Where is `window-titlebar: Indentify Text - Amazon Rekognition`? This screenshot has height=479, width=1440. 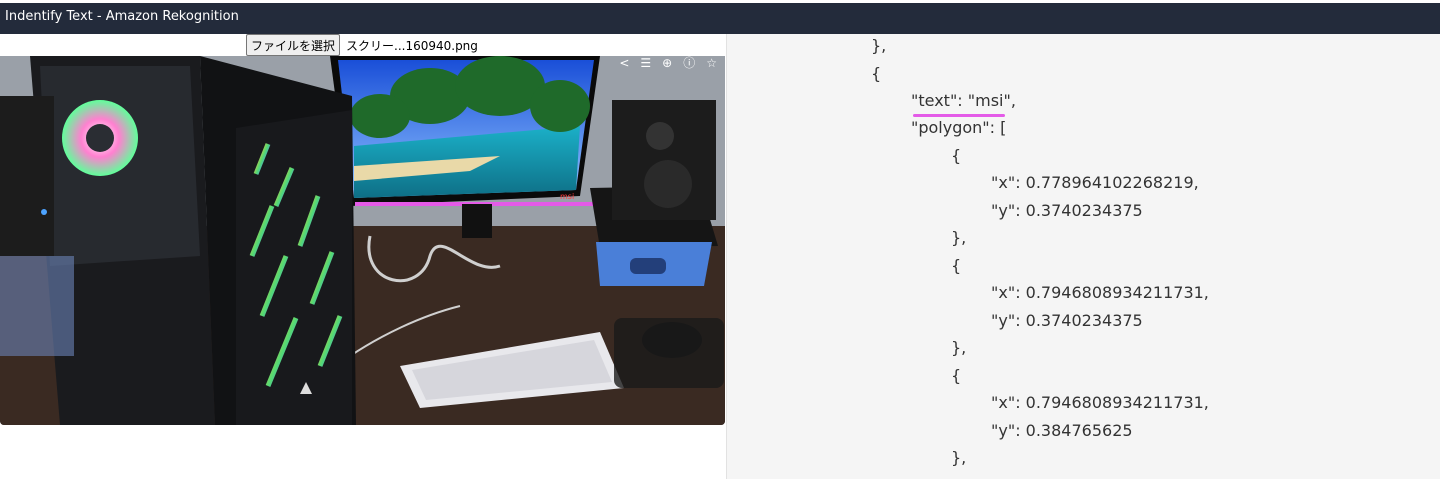
window-titlebar: Indentify Text - Amazon Rekognition is located at coordinates (720, 17).